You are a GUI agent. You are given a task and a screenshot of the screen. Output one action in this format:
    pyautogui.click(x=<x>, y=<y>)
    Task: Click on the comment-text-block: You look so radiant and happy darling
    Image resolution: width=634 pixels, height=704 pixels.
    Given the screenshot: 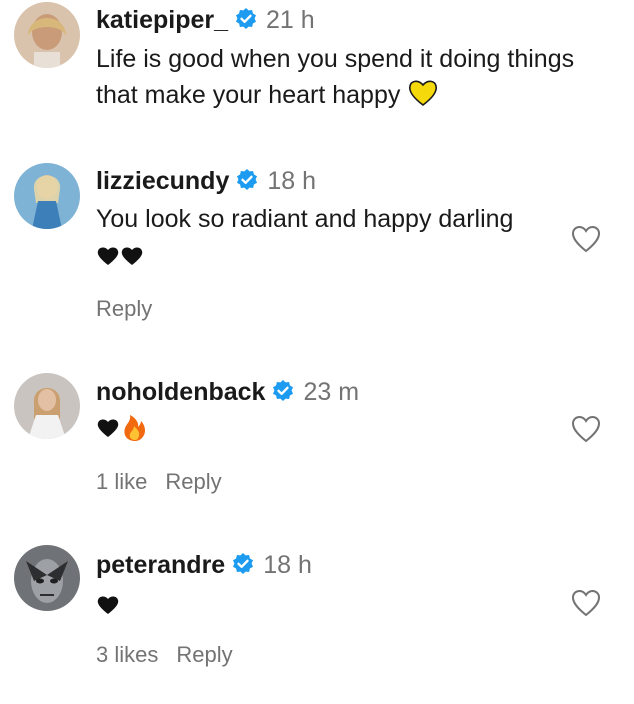 What is the action you would take?
    pyautogui.click(x=306, y=239)
    